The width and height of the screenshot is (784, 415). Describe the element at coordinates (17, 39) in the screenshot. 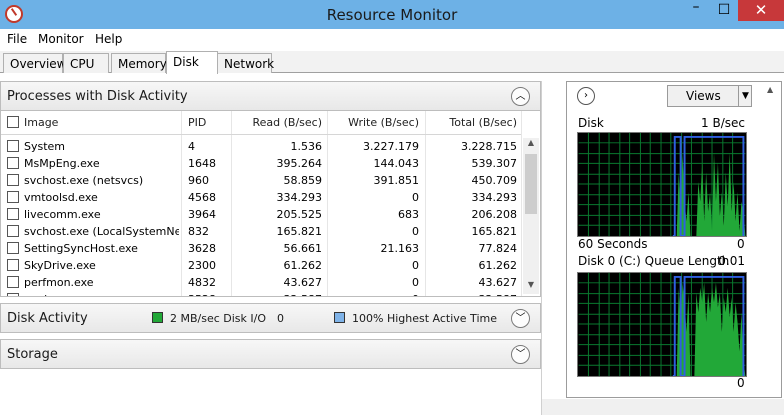

I see `menu-file: File` at that location.